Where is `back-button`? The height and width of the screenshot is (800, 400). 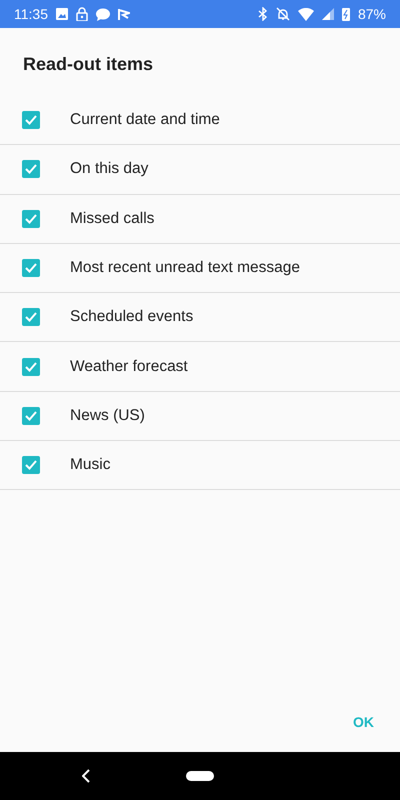 back-button is located at coordinates (86, 776).